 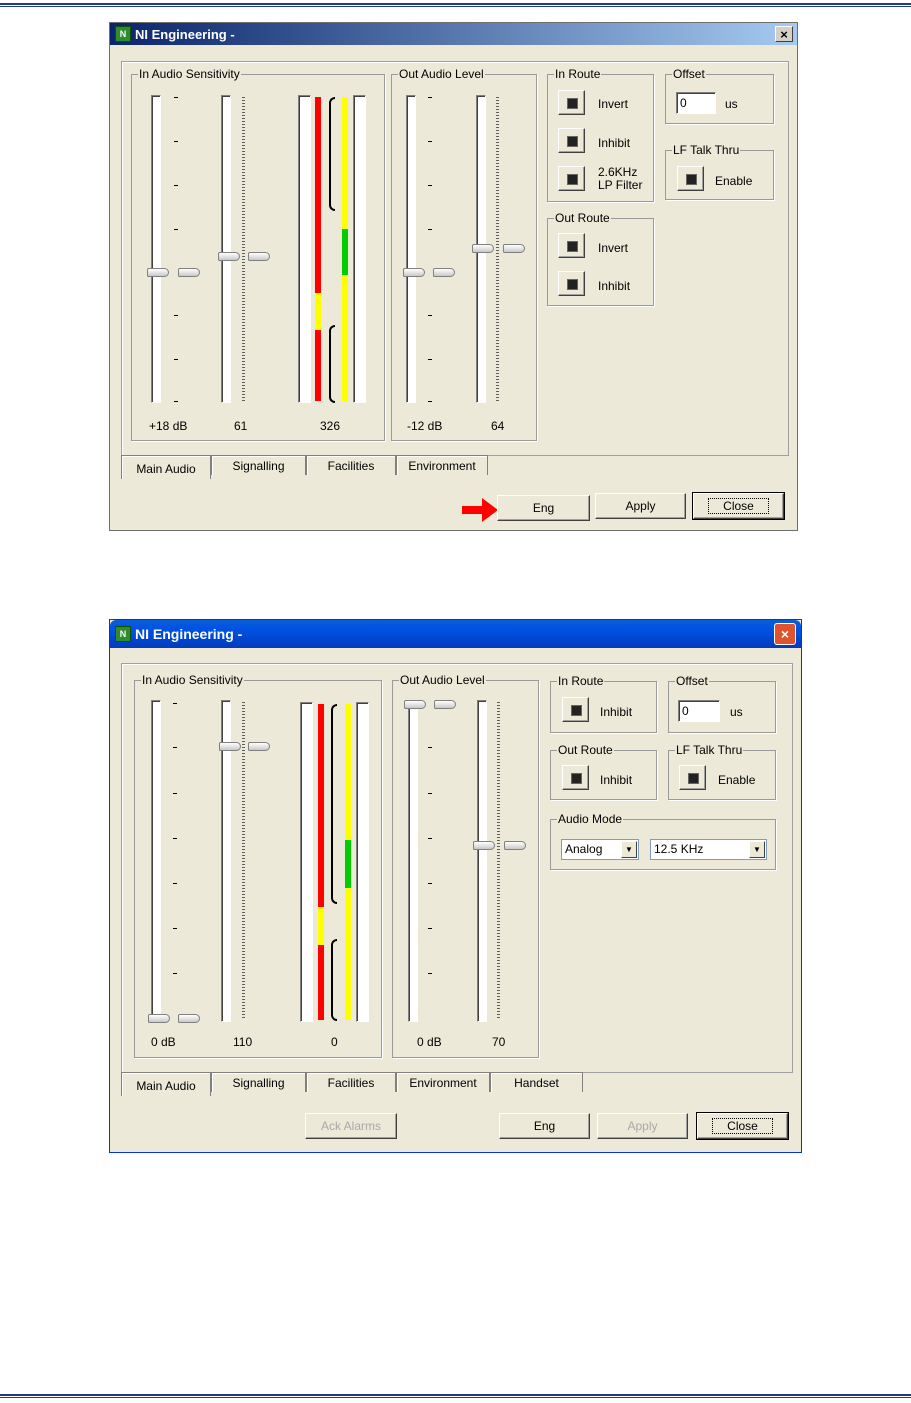 What do you see at coordinates (362, 862) in the screenshot?
I see `level-meter-right` at bounding box center [362, 862].